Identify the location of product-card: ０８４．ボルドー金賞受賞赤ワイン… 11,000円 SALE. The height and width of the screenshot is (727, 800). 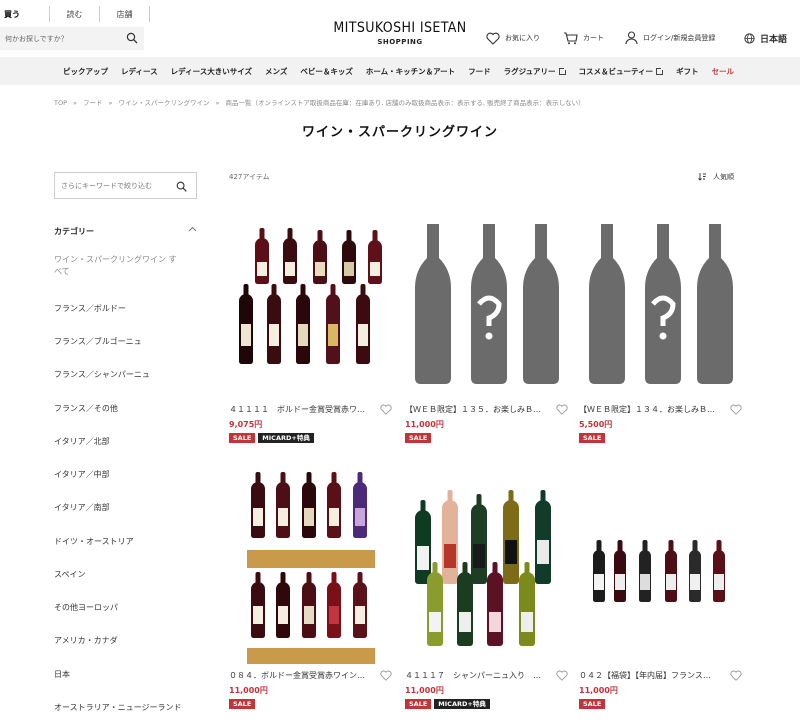
(311, 589).